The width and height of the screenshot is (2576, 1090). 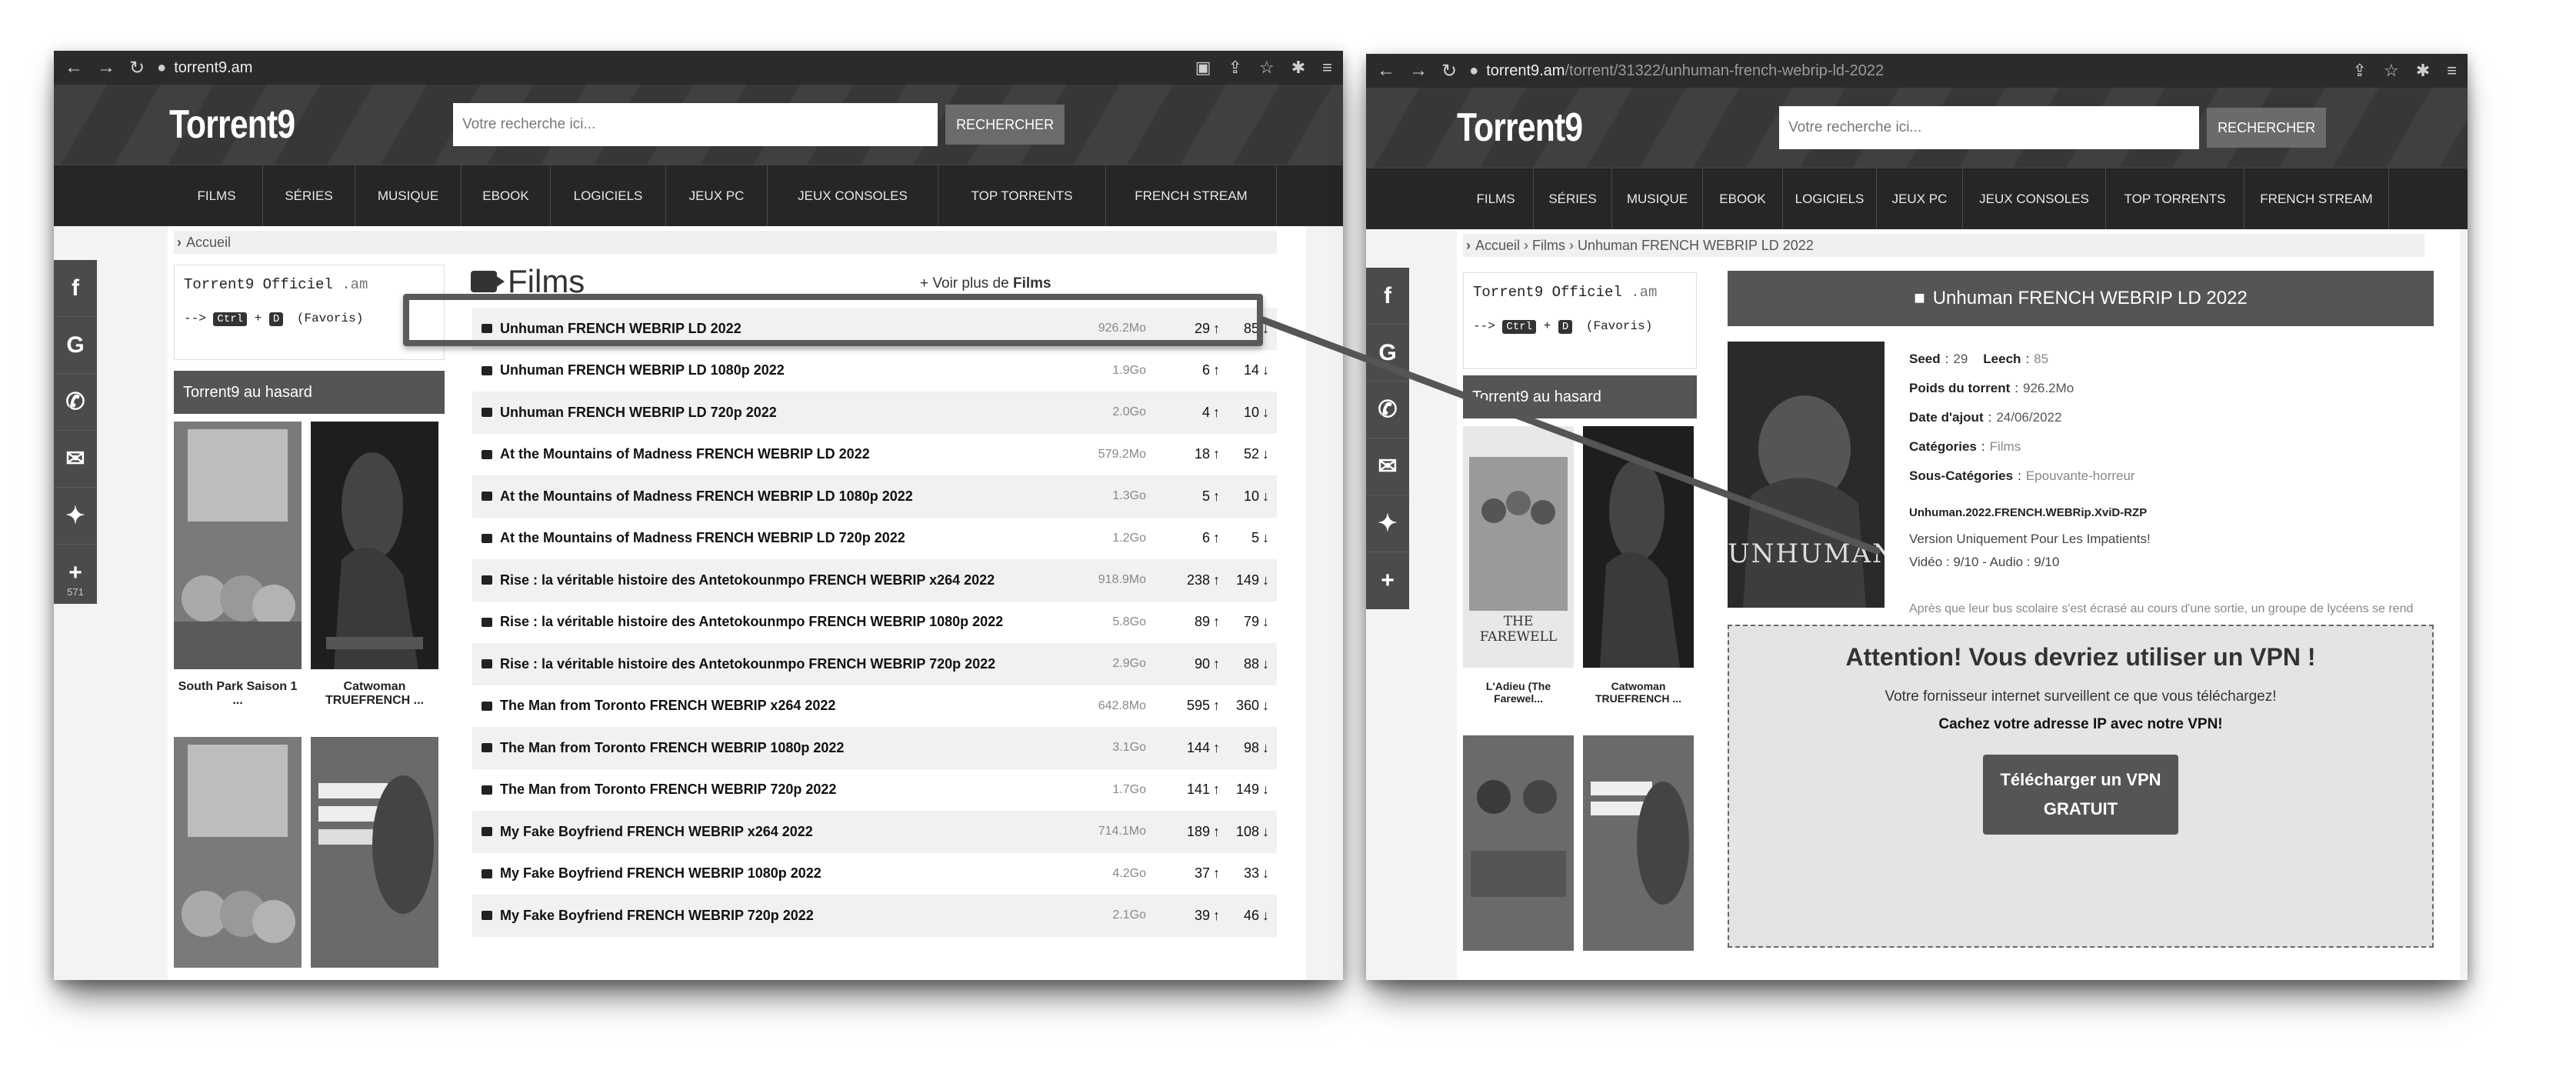 What do you see at coordinates (1387, 580) in the screenshot?
I see `plus-icon: +` at bounding box center [1387, 580].